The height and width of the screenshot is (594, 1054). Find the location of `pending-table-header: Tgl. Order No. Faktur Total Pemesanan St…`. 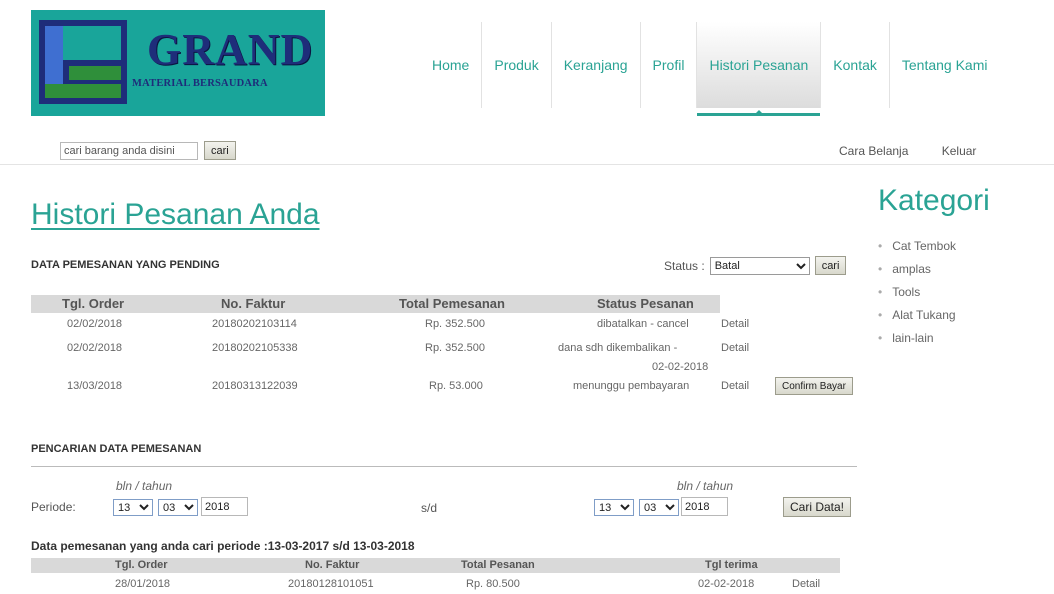

pending-table-header: Tgl. Order No. Faktur Total Pemesanan St… is located at coordinates (375, 304).